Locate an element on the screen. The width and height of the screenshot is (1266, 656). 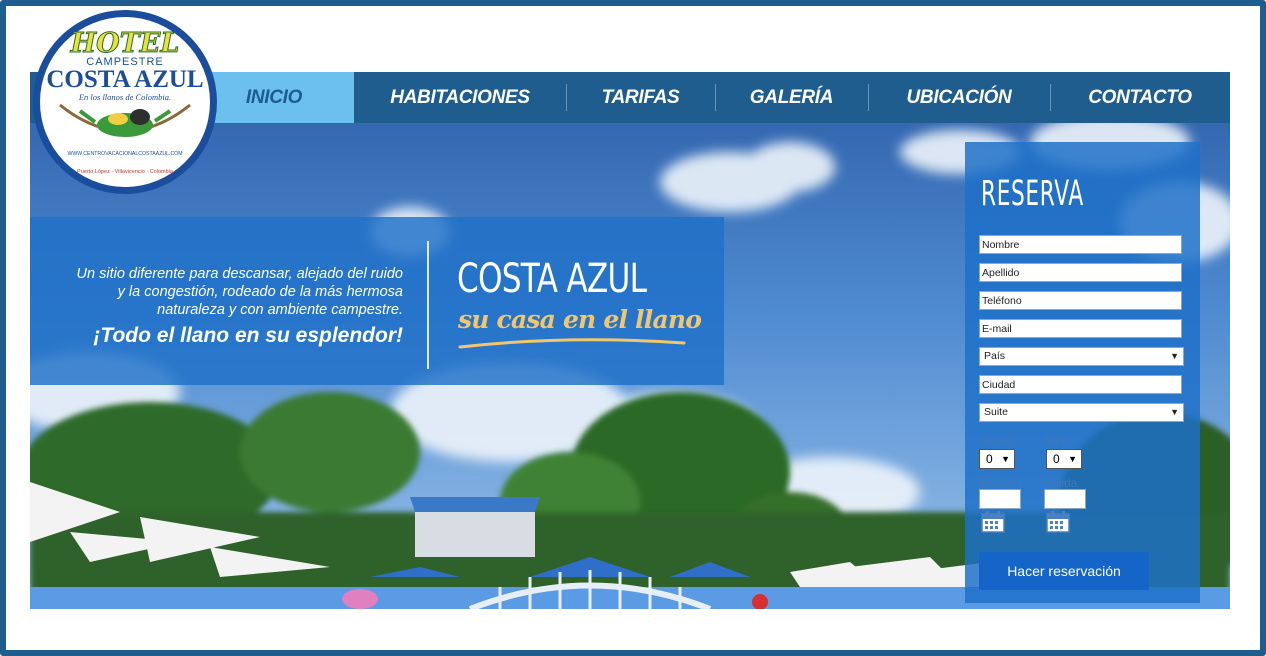
adultos-select: 0 ▼ is located at coordinates (997, 459).